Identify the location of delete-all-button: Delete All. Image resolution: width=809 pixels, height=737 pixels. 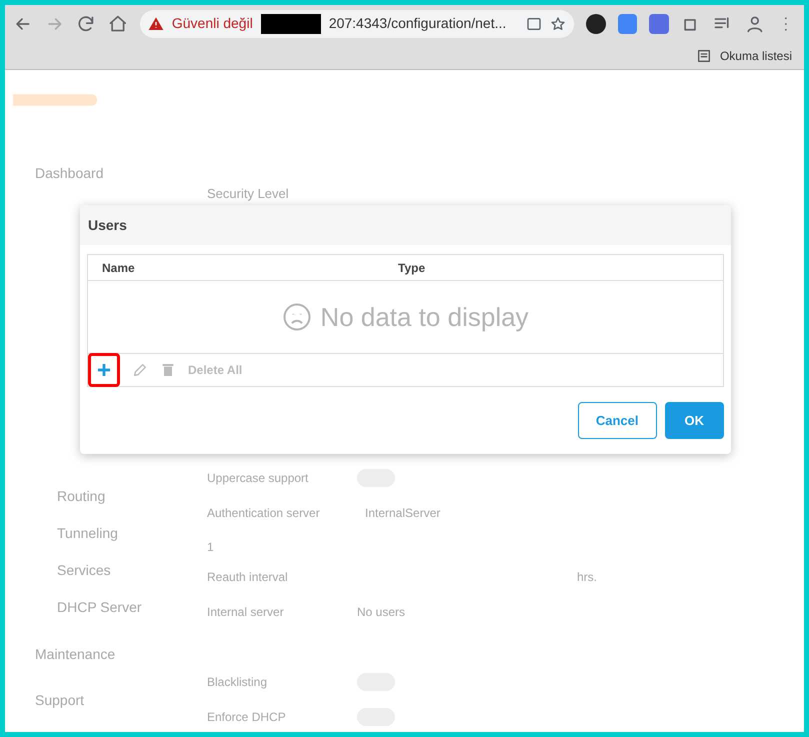
(215, 370).